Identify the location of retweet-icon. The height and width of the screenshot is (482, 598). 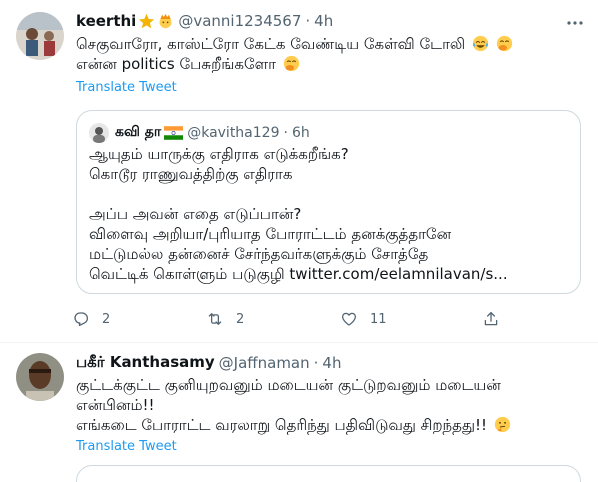
(215, 319).